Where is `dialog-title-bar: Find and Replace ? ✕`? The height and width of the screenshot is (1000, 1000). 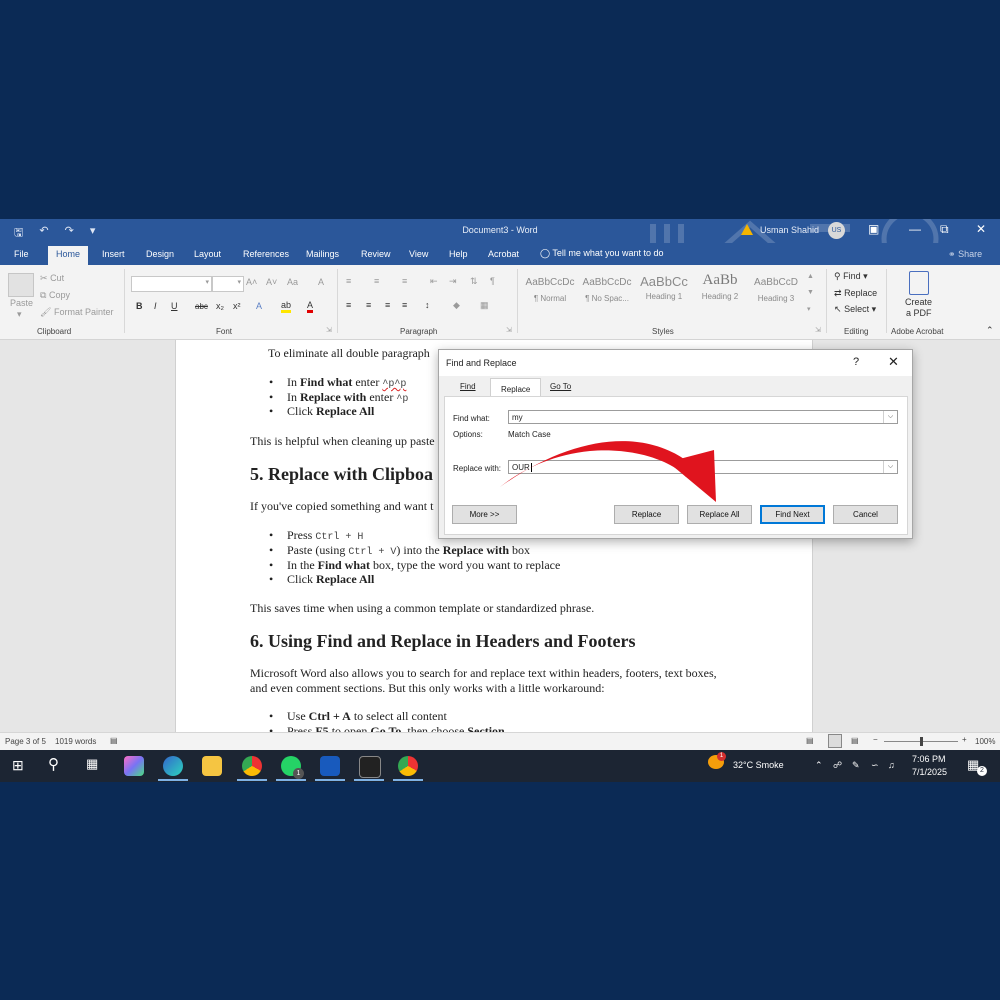
dialog-title-bar: Find and Replace ? ✕ is located at coordinates (675, 363).